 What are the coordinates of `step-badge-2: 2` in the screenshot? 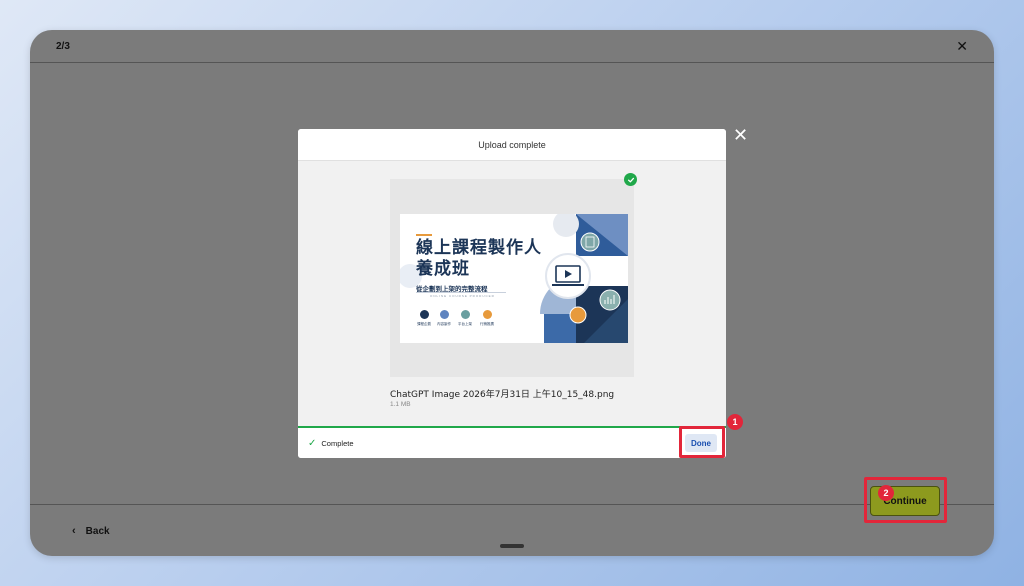 It's located at (886, 493).